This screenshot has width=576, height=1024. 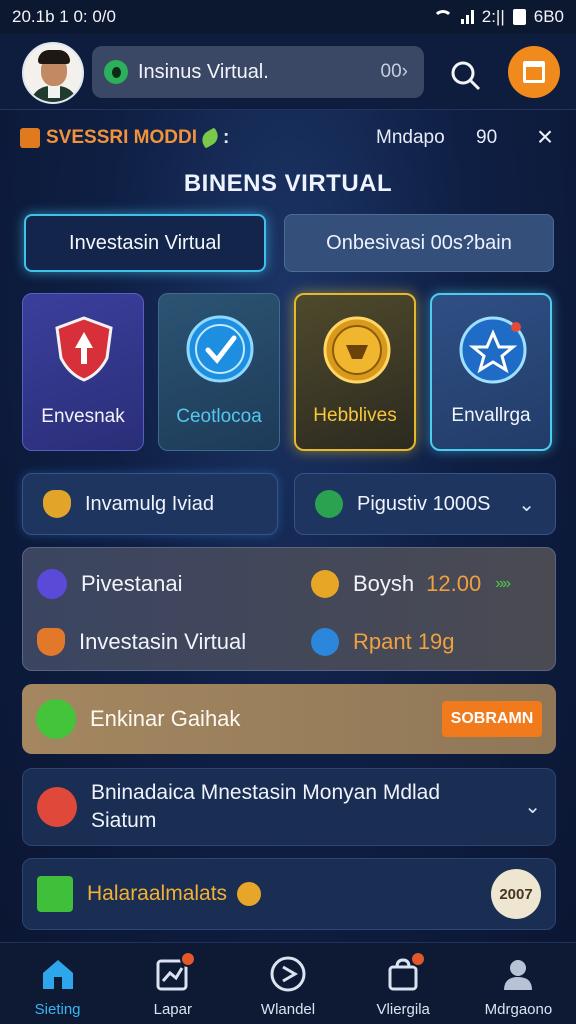 I want to click on report-icon, so click(x=55, y=894).